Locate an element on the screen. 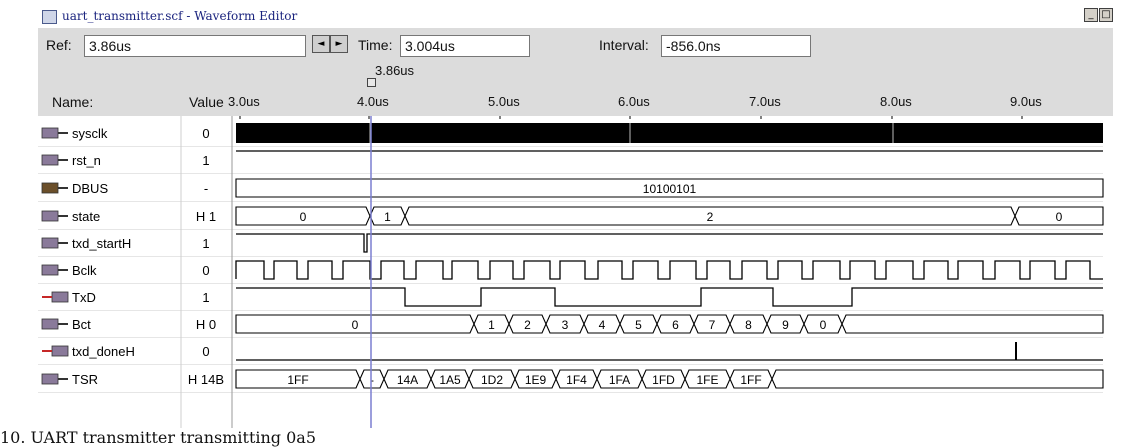 The width and height of the screenshot is (1135, 447). input-bus-icon is located at coordinates (54, 188).